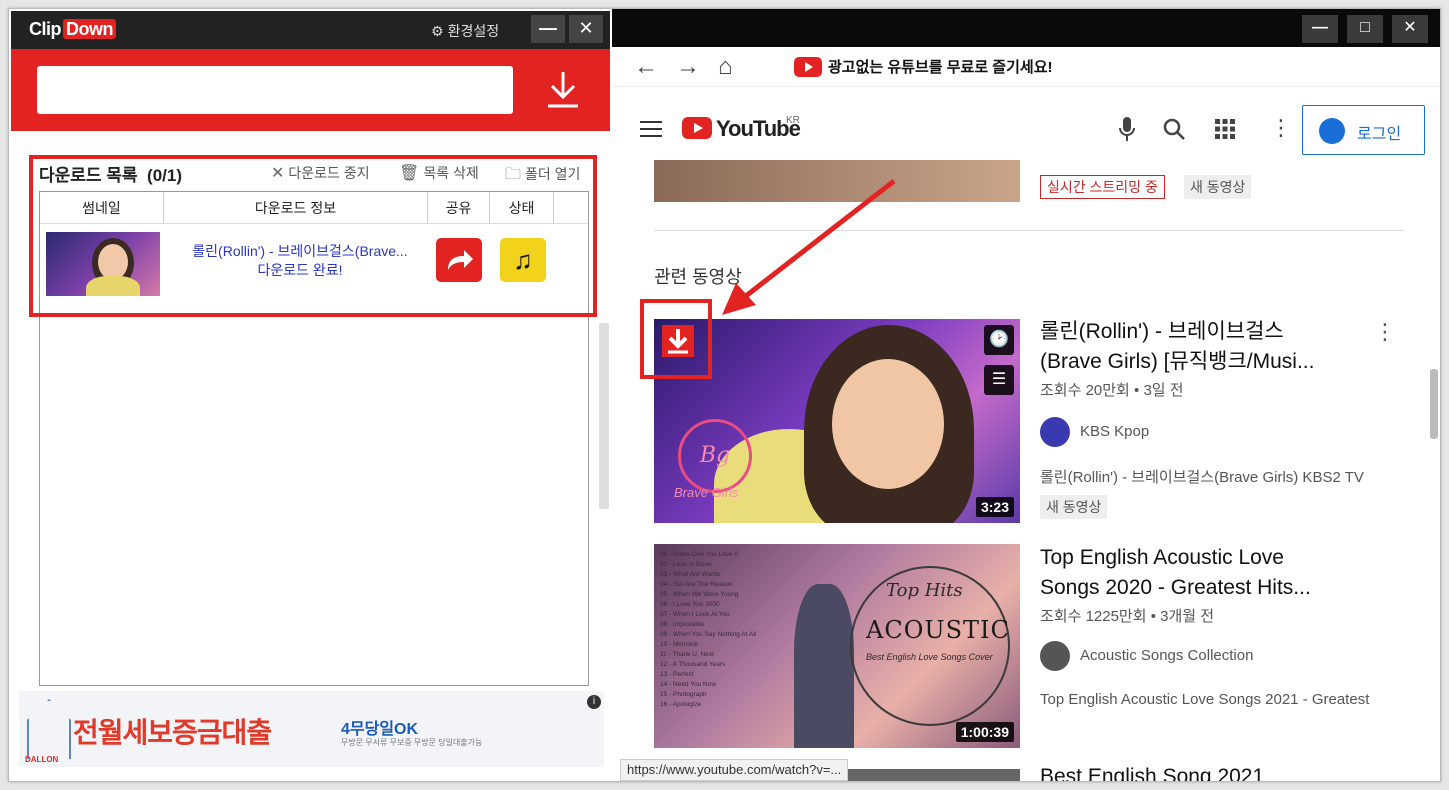 This screenshot has height=790, width=1449. What do you see at coordinates (984, 732) in the screenshot?
I see `video-duration: 1:00:39` at bounding box center [984, 732].